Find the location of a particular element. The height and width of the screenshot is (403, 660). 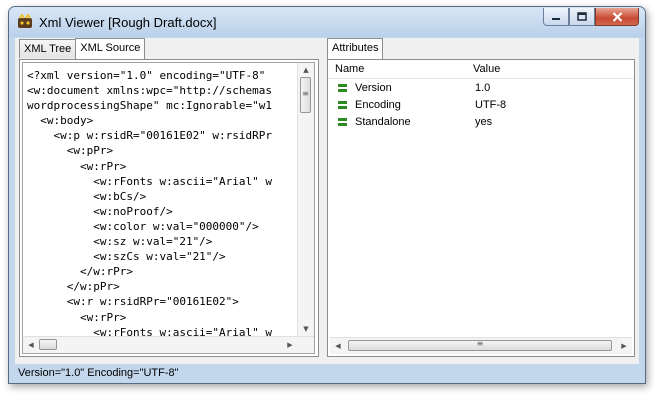

attribute-value: UTF-8 is located at coordinates (491, 105).